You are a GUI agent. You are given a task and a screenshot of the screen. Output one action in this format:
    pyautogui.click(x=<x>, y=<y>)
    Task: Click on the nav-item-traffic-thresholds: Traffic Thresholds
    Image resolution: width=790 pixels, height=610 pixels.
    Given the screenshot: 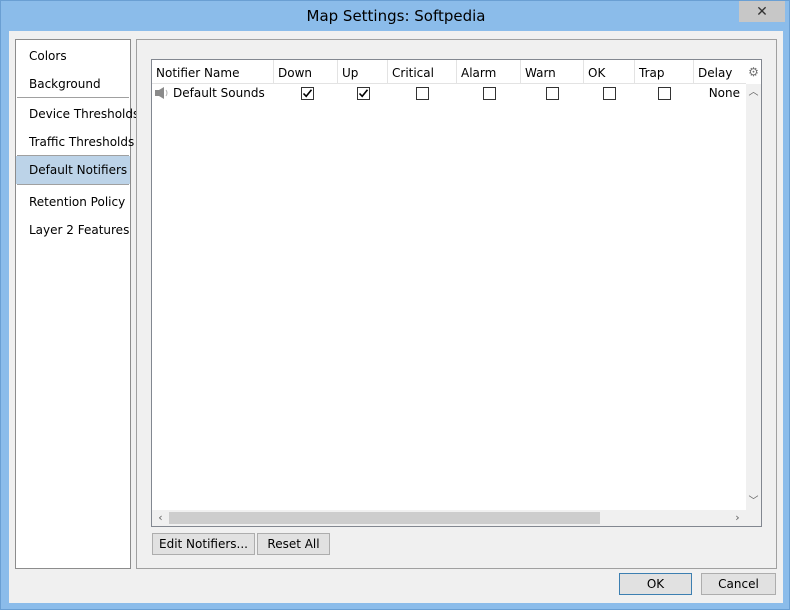 What is the action you would take?
    pyautogui.click(x=75, y=142)
    